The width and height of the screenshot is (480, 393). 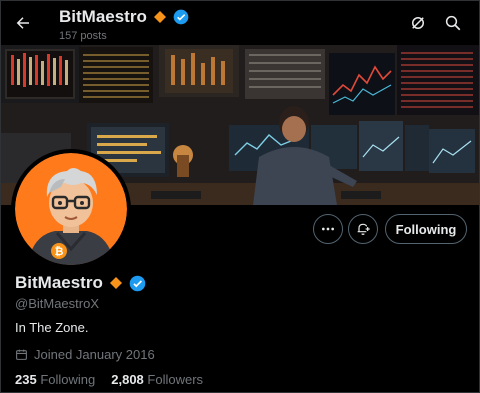 What do you see at coordinates (52, 327) in the screenshot?
I see `profile-bio: In The Zone.` at bounding box center [52, 327].